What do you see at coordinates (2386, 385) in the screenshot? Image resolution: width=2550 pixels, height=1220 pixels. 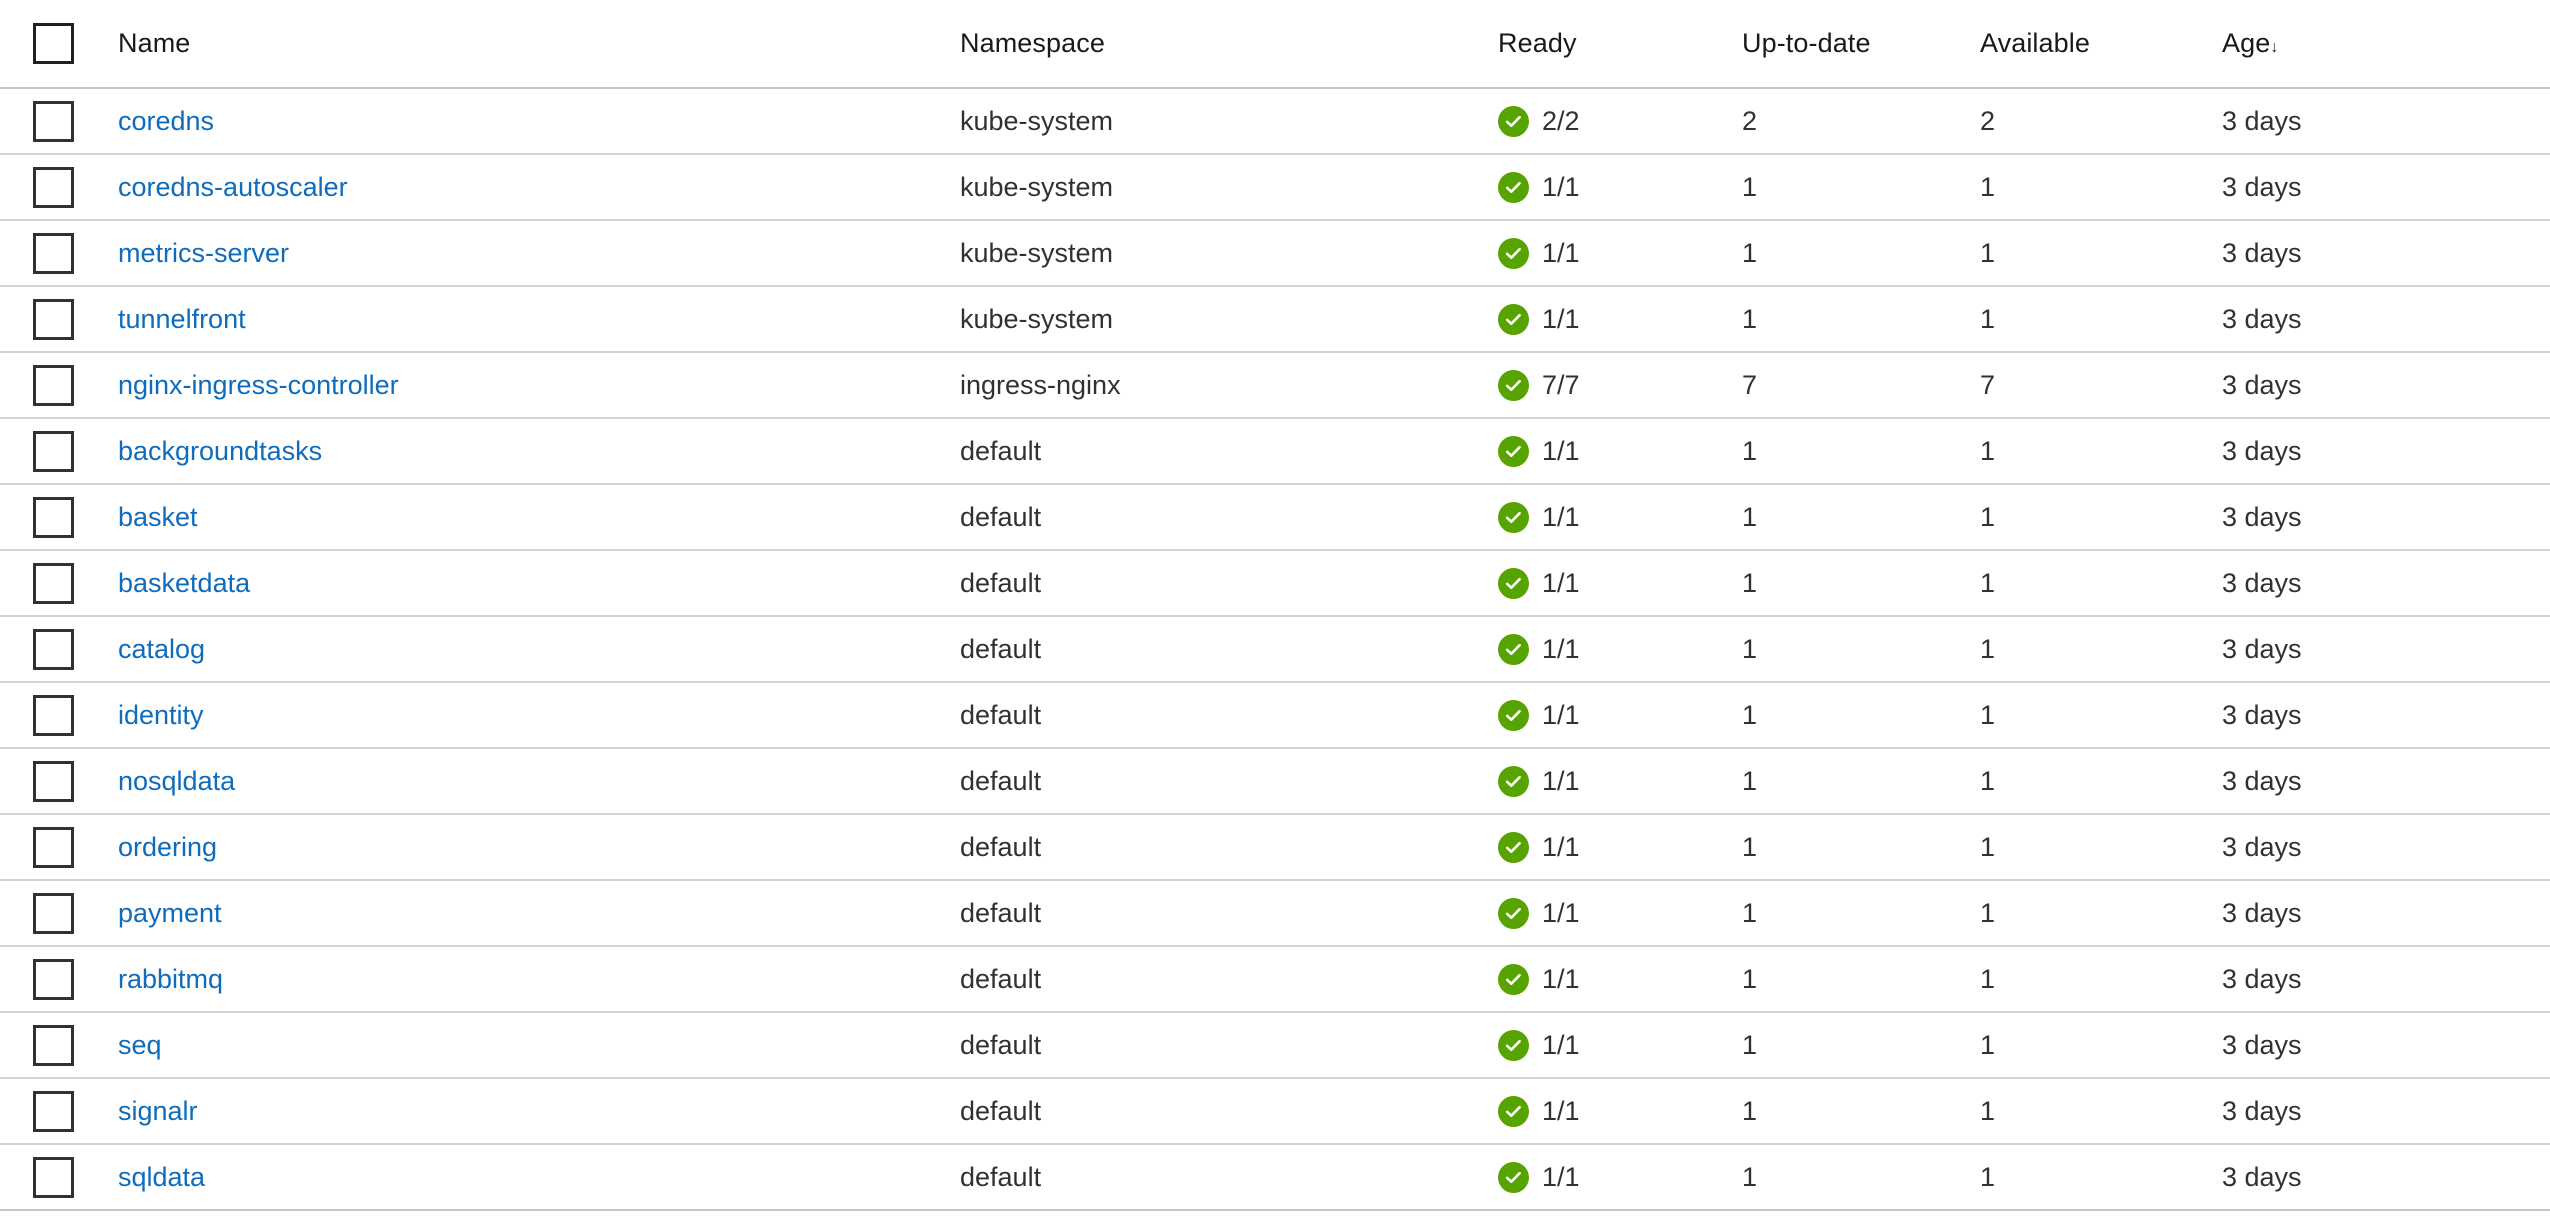 I see `cell-age: 3 days` at bounding box center [2386, 385].